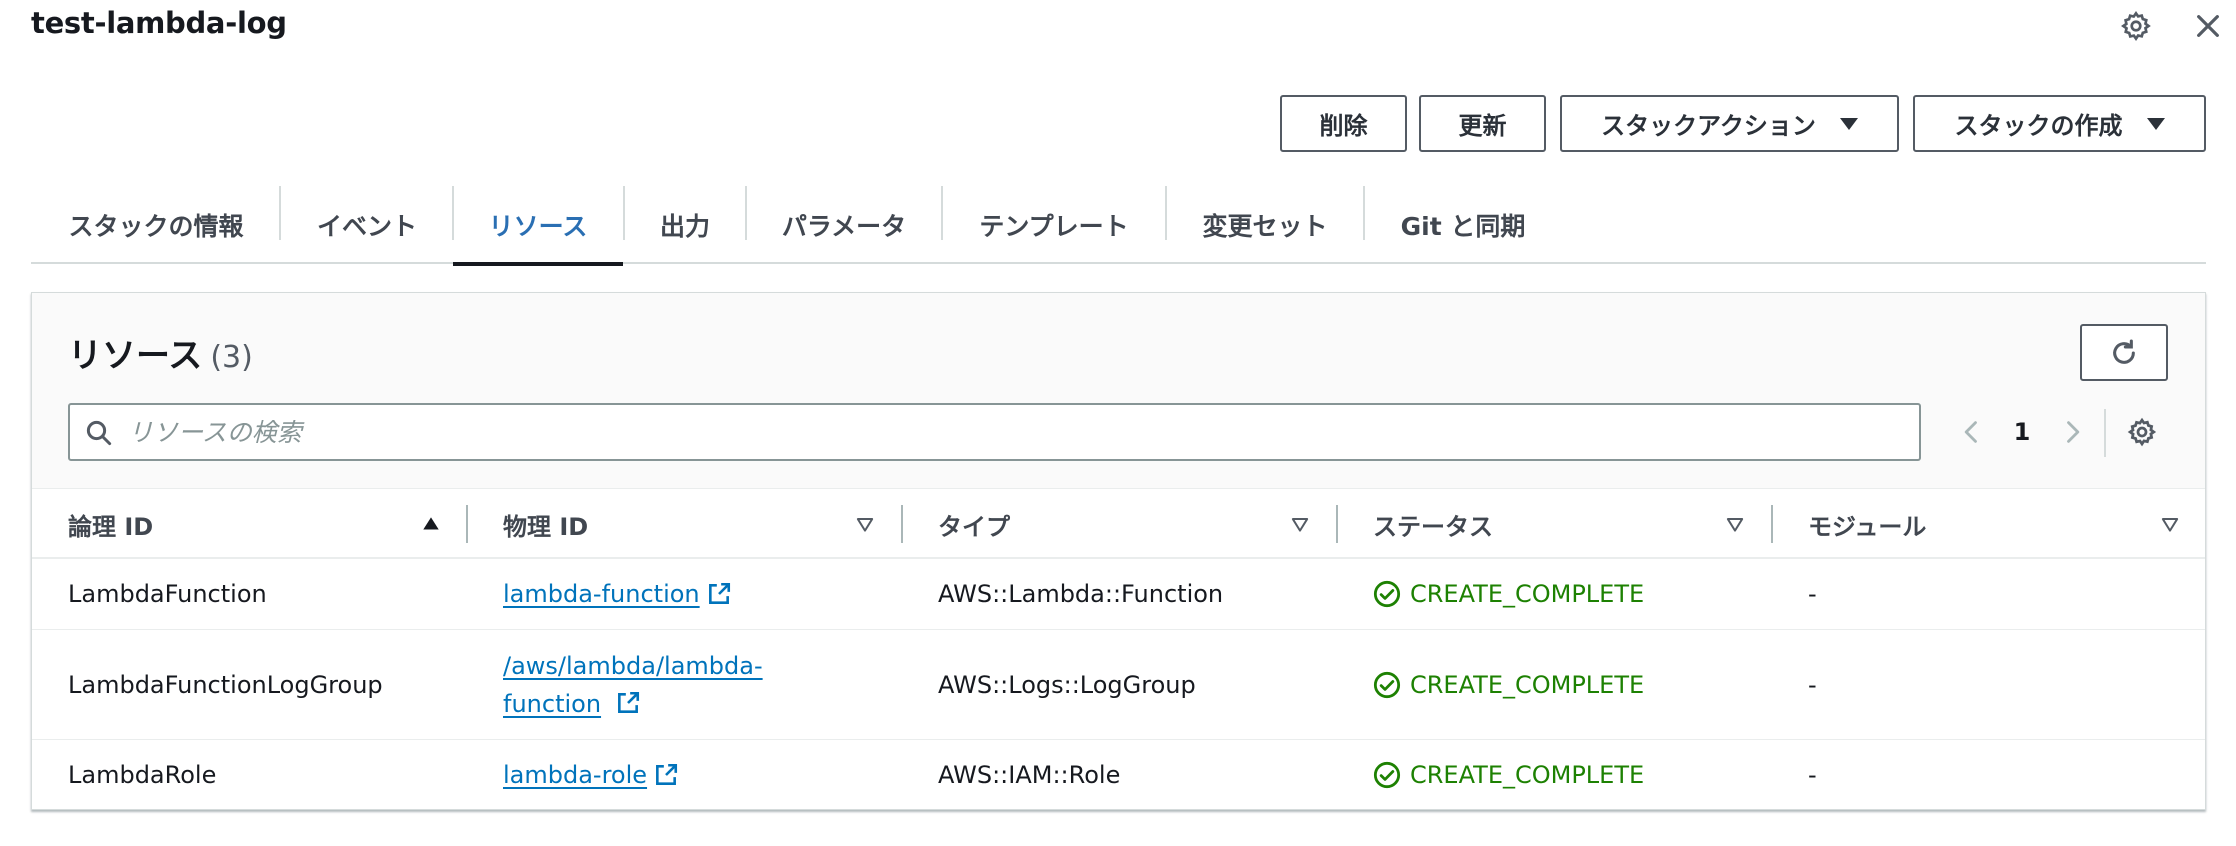 The image size is (2236, 846). I want to click on prev-page-button, so click(1972, 432).